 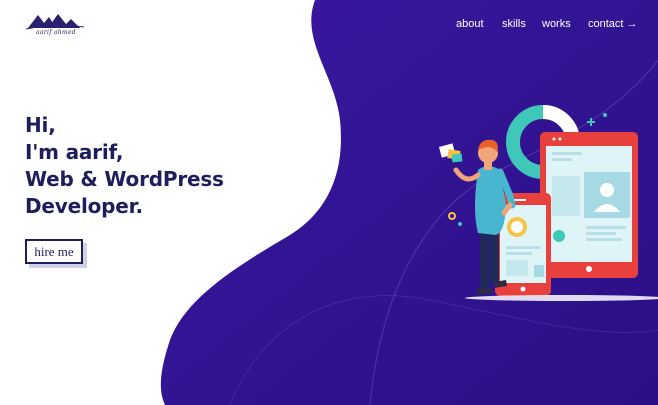 What do you see at coordinates (54, 251) in the screenshot?
I see `hire-me-button: hire me` at bounding box center [54, 251].